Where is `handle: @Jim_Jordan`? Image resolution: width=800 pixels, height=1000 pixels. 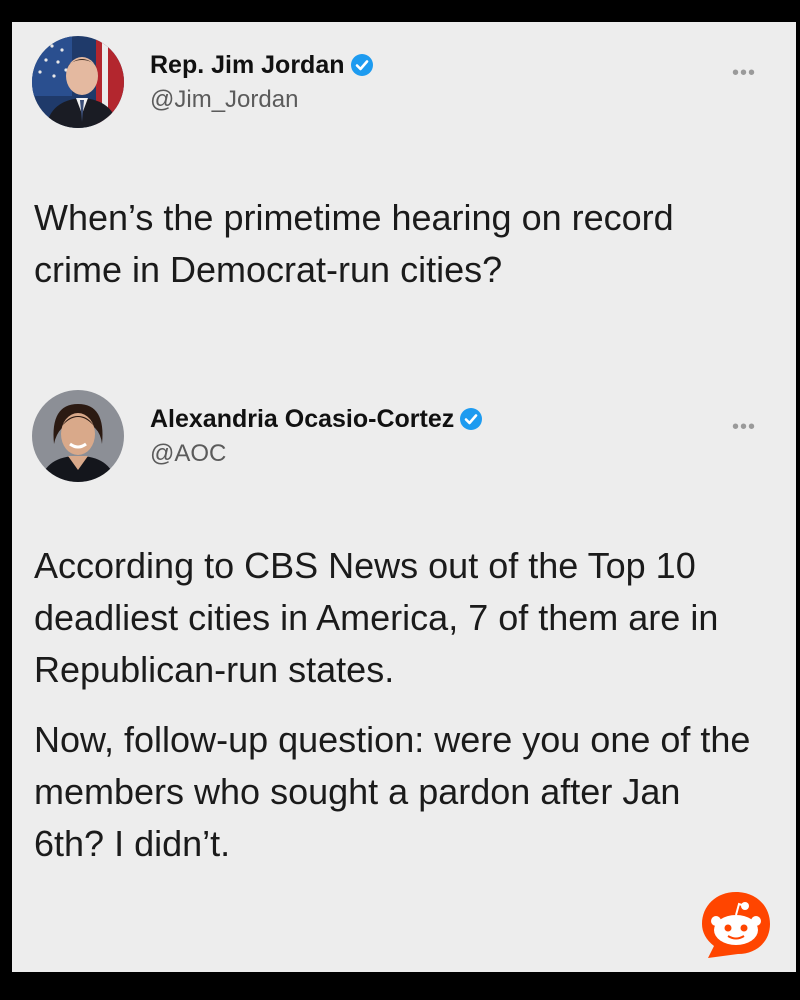
handle: @Jim_Jordan is located at coordinates (261, 100).